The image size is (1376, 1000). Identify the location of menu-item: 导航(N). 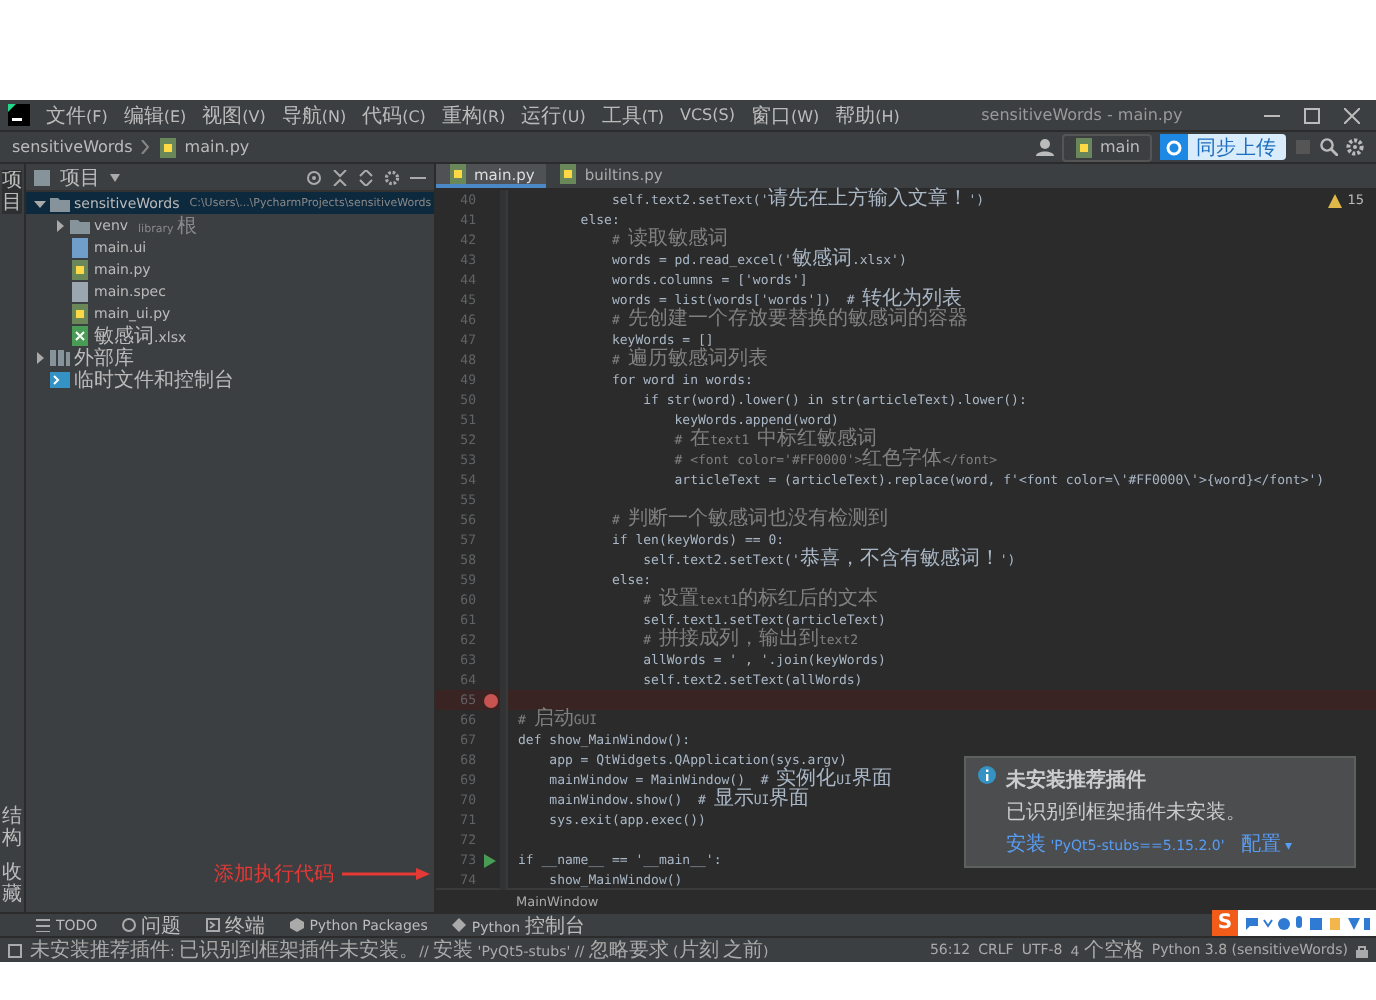
(314, 115).